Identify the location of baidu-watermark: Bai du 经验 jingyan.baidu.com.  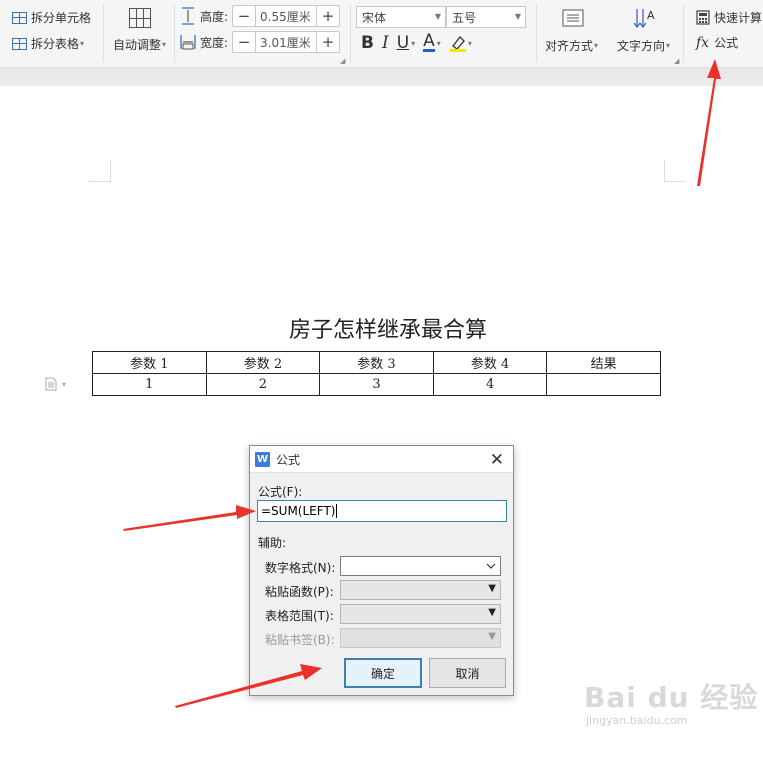
(671, 701).